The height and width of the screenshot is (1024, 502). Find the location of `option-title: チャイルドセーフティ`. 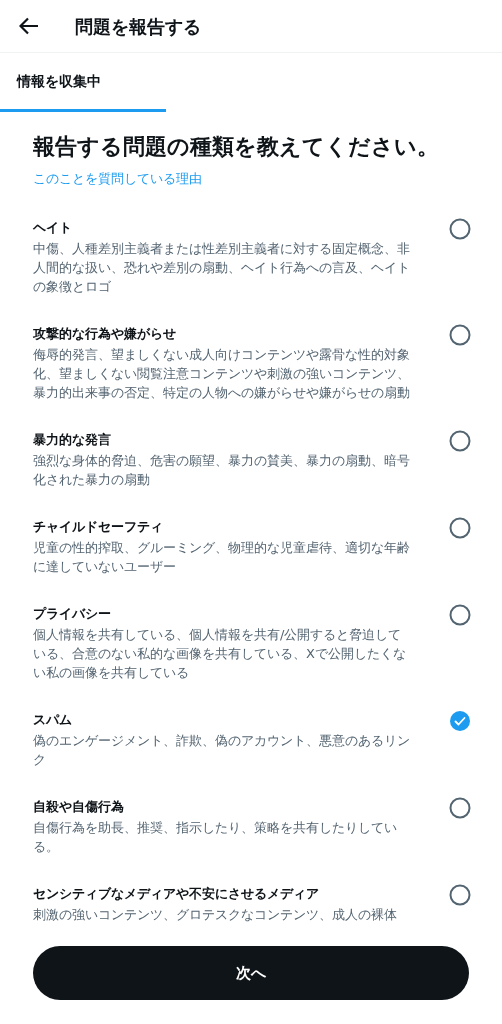

option-title: チャイルドセーフティ is located at coordinates (98, 527).